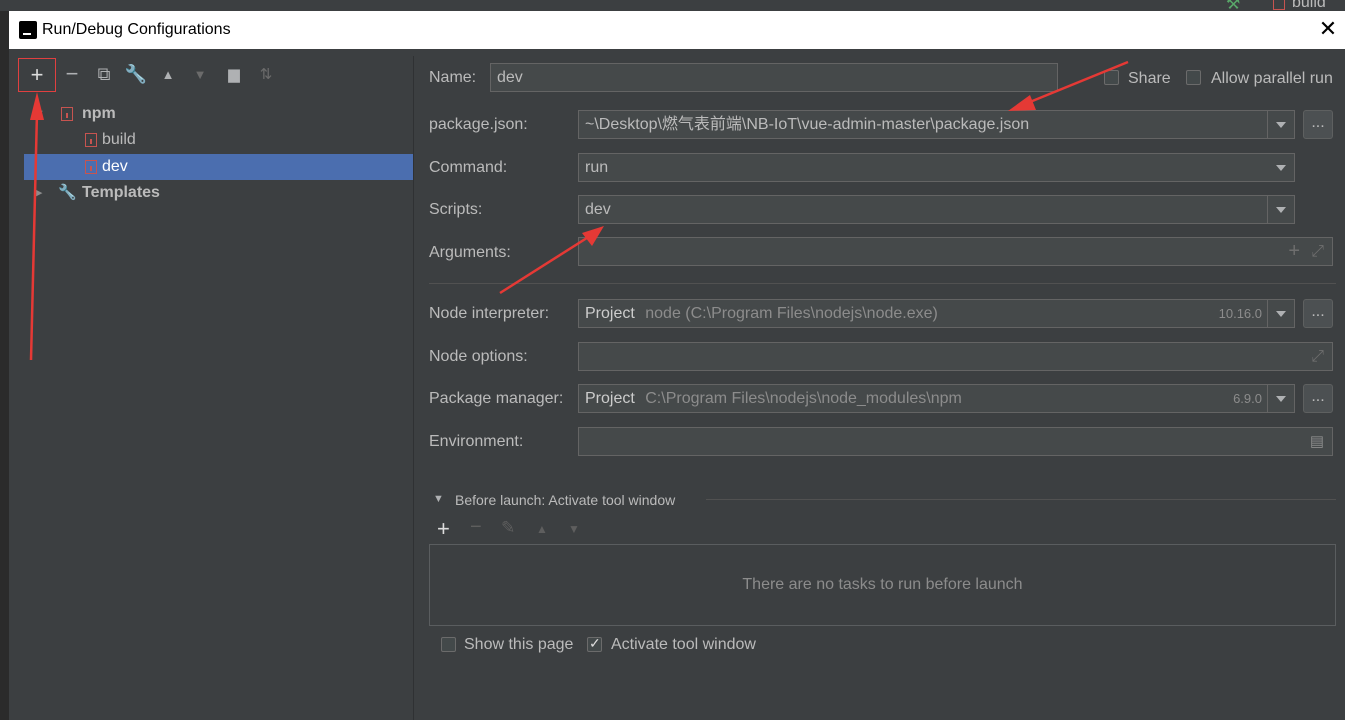 This screenshot has height=720, width=1345. Describe the element at coordinates (478, 356) in the screenshot. I see `node-options-label: Node options:` at that location.